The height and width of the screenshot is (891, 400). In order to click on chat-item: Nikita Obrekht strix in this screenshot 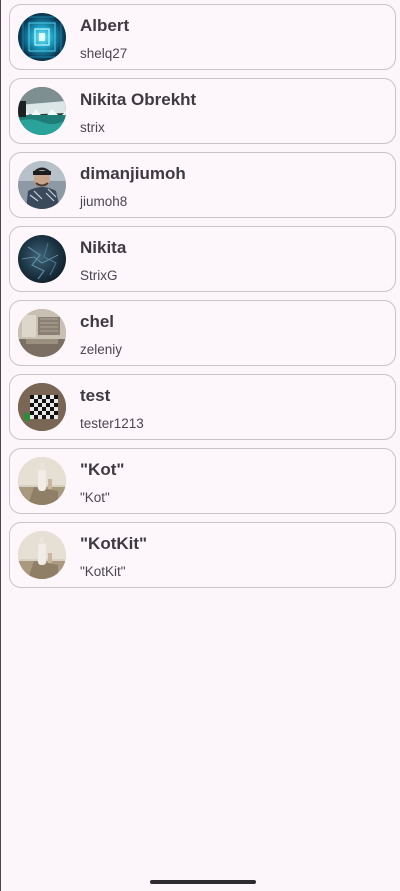, I will do `click(202, 111)`.